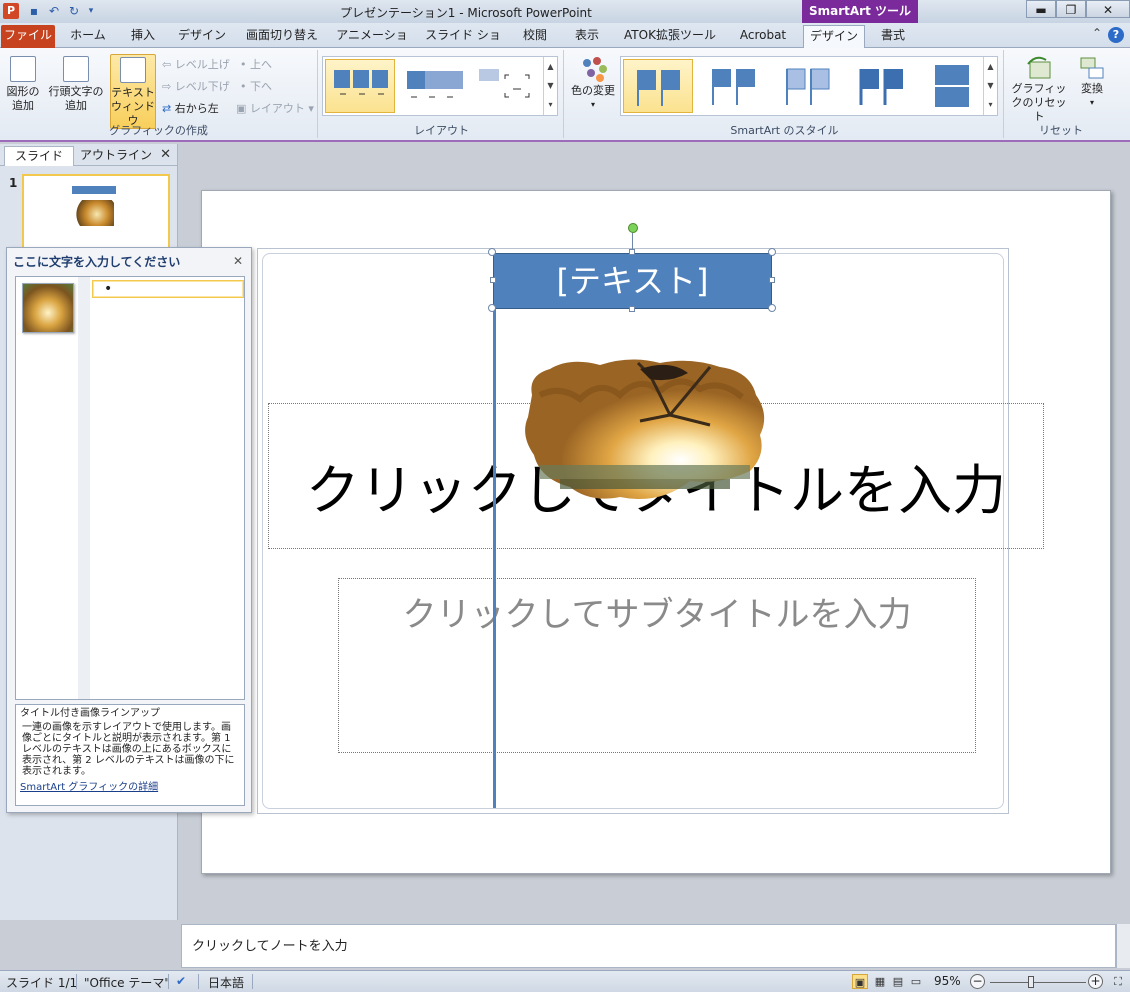 This screenshot has width=1130, height=992. I want to click on window-controls: ▬ ❐ ✕, so click(1078, 9).